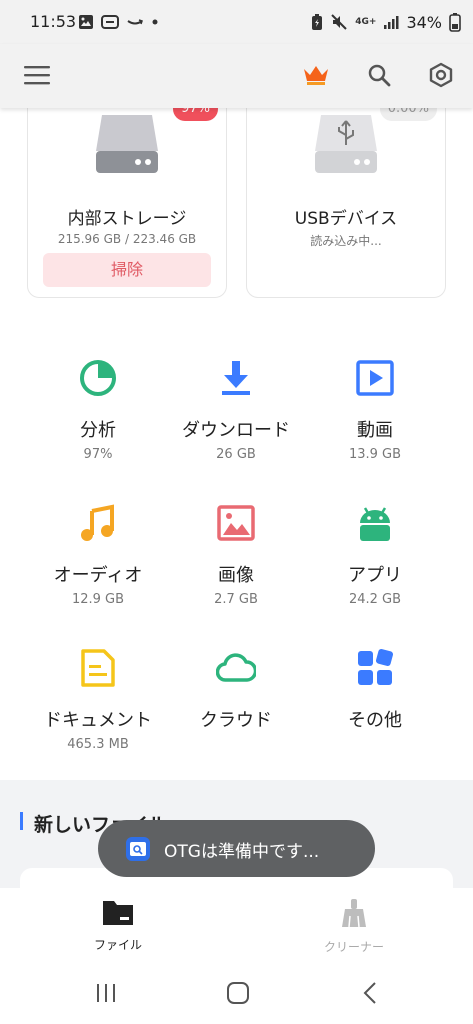 The height and width of the screenshot is (1024, 473). I want to click on bottom-navigation: ファイル クリーナー, so click(236, 928).